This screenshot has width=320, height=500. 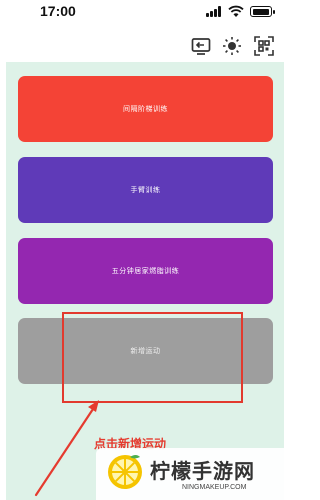 I want to click on qr-scan-icon, so click(x=264, y=46).